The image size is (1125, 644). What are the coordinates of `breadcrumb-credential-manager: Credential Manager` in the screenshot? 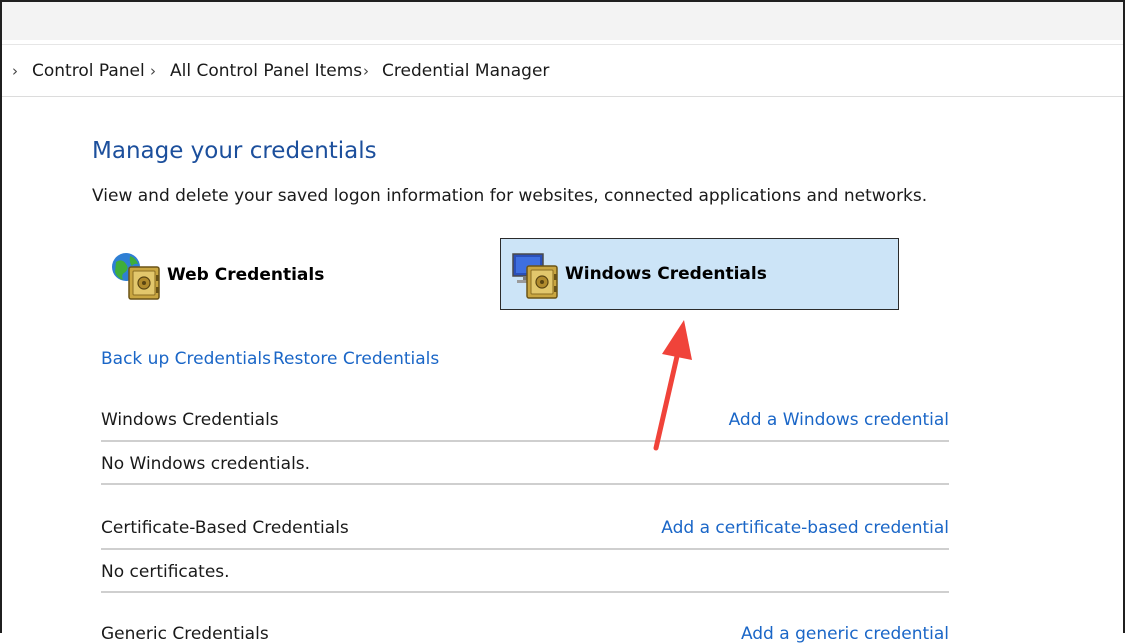 It's located at (465, 70).